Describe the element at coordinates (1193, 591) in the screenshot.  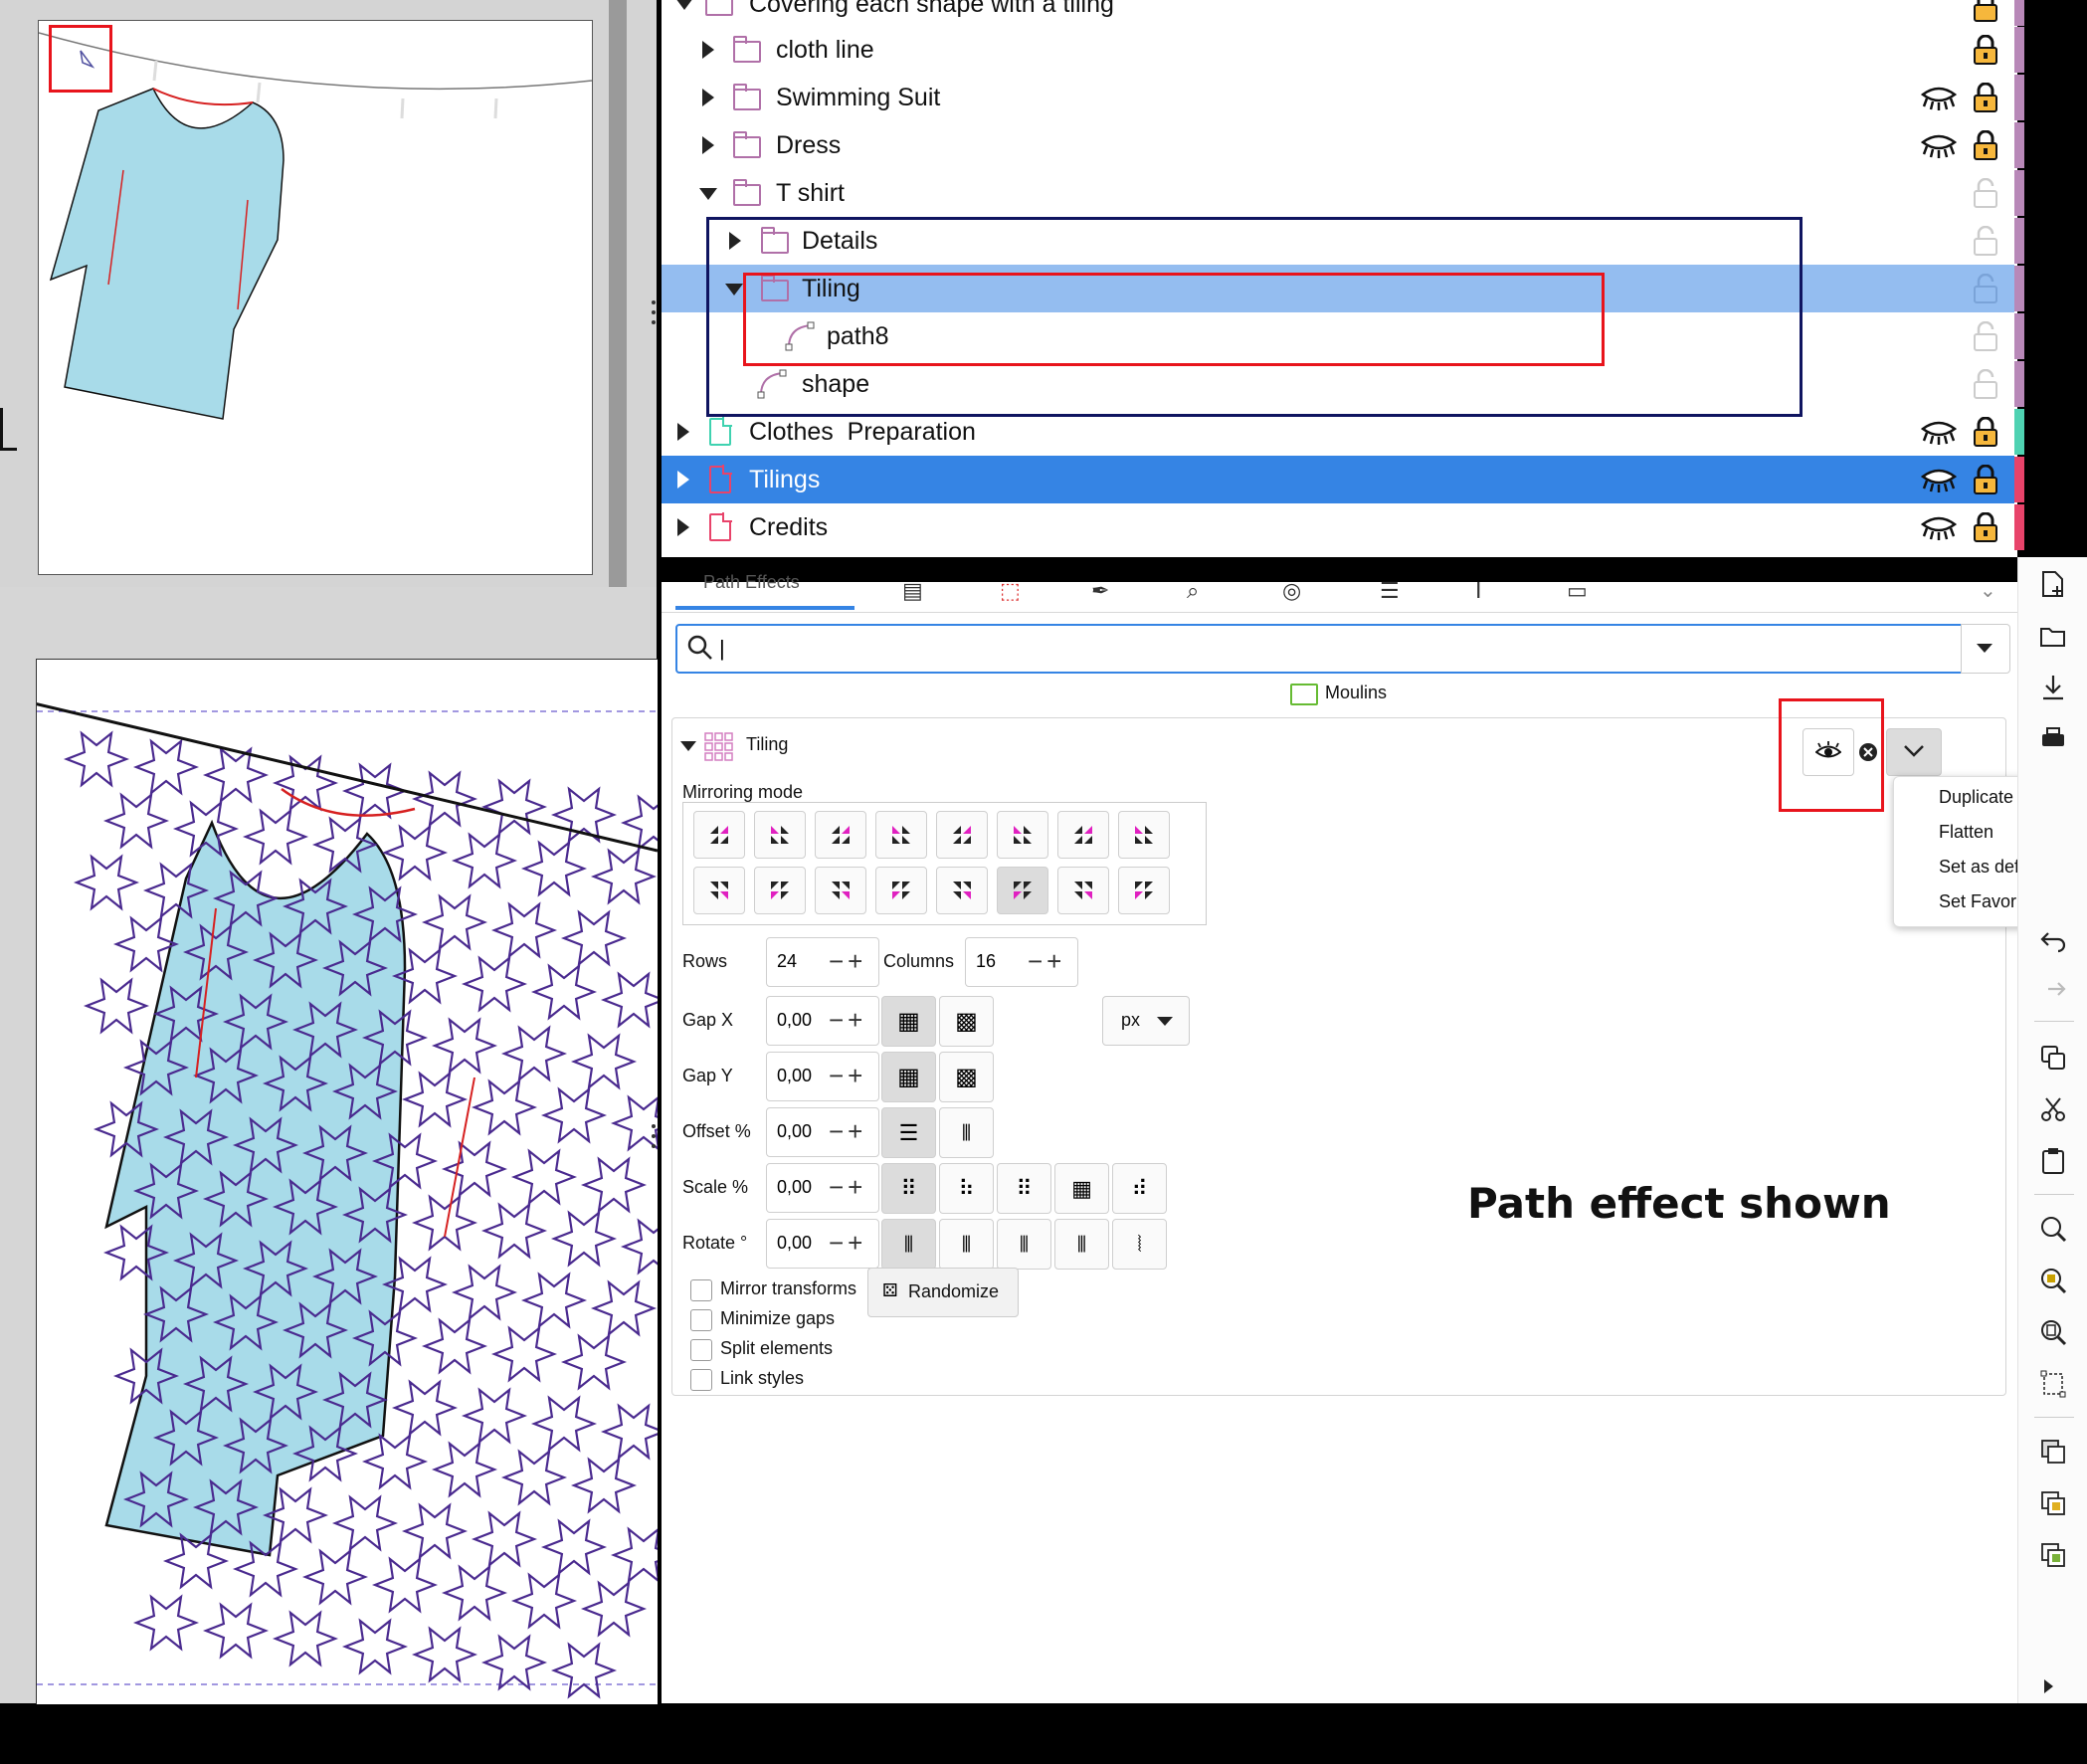
I see `find-icon: ⌕` at that location.